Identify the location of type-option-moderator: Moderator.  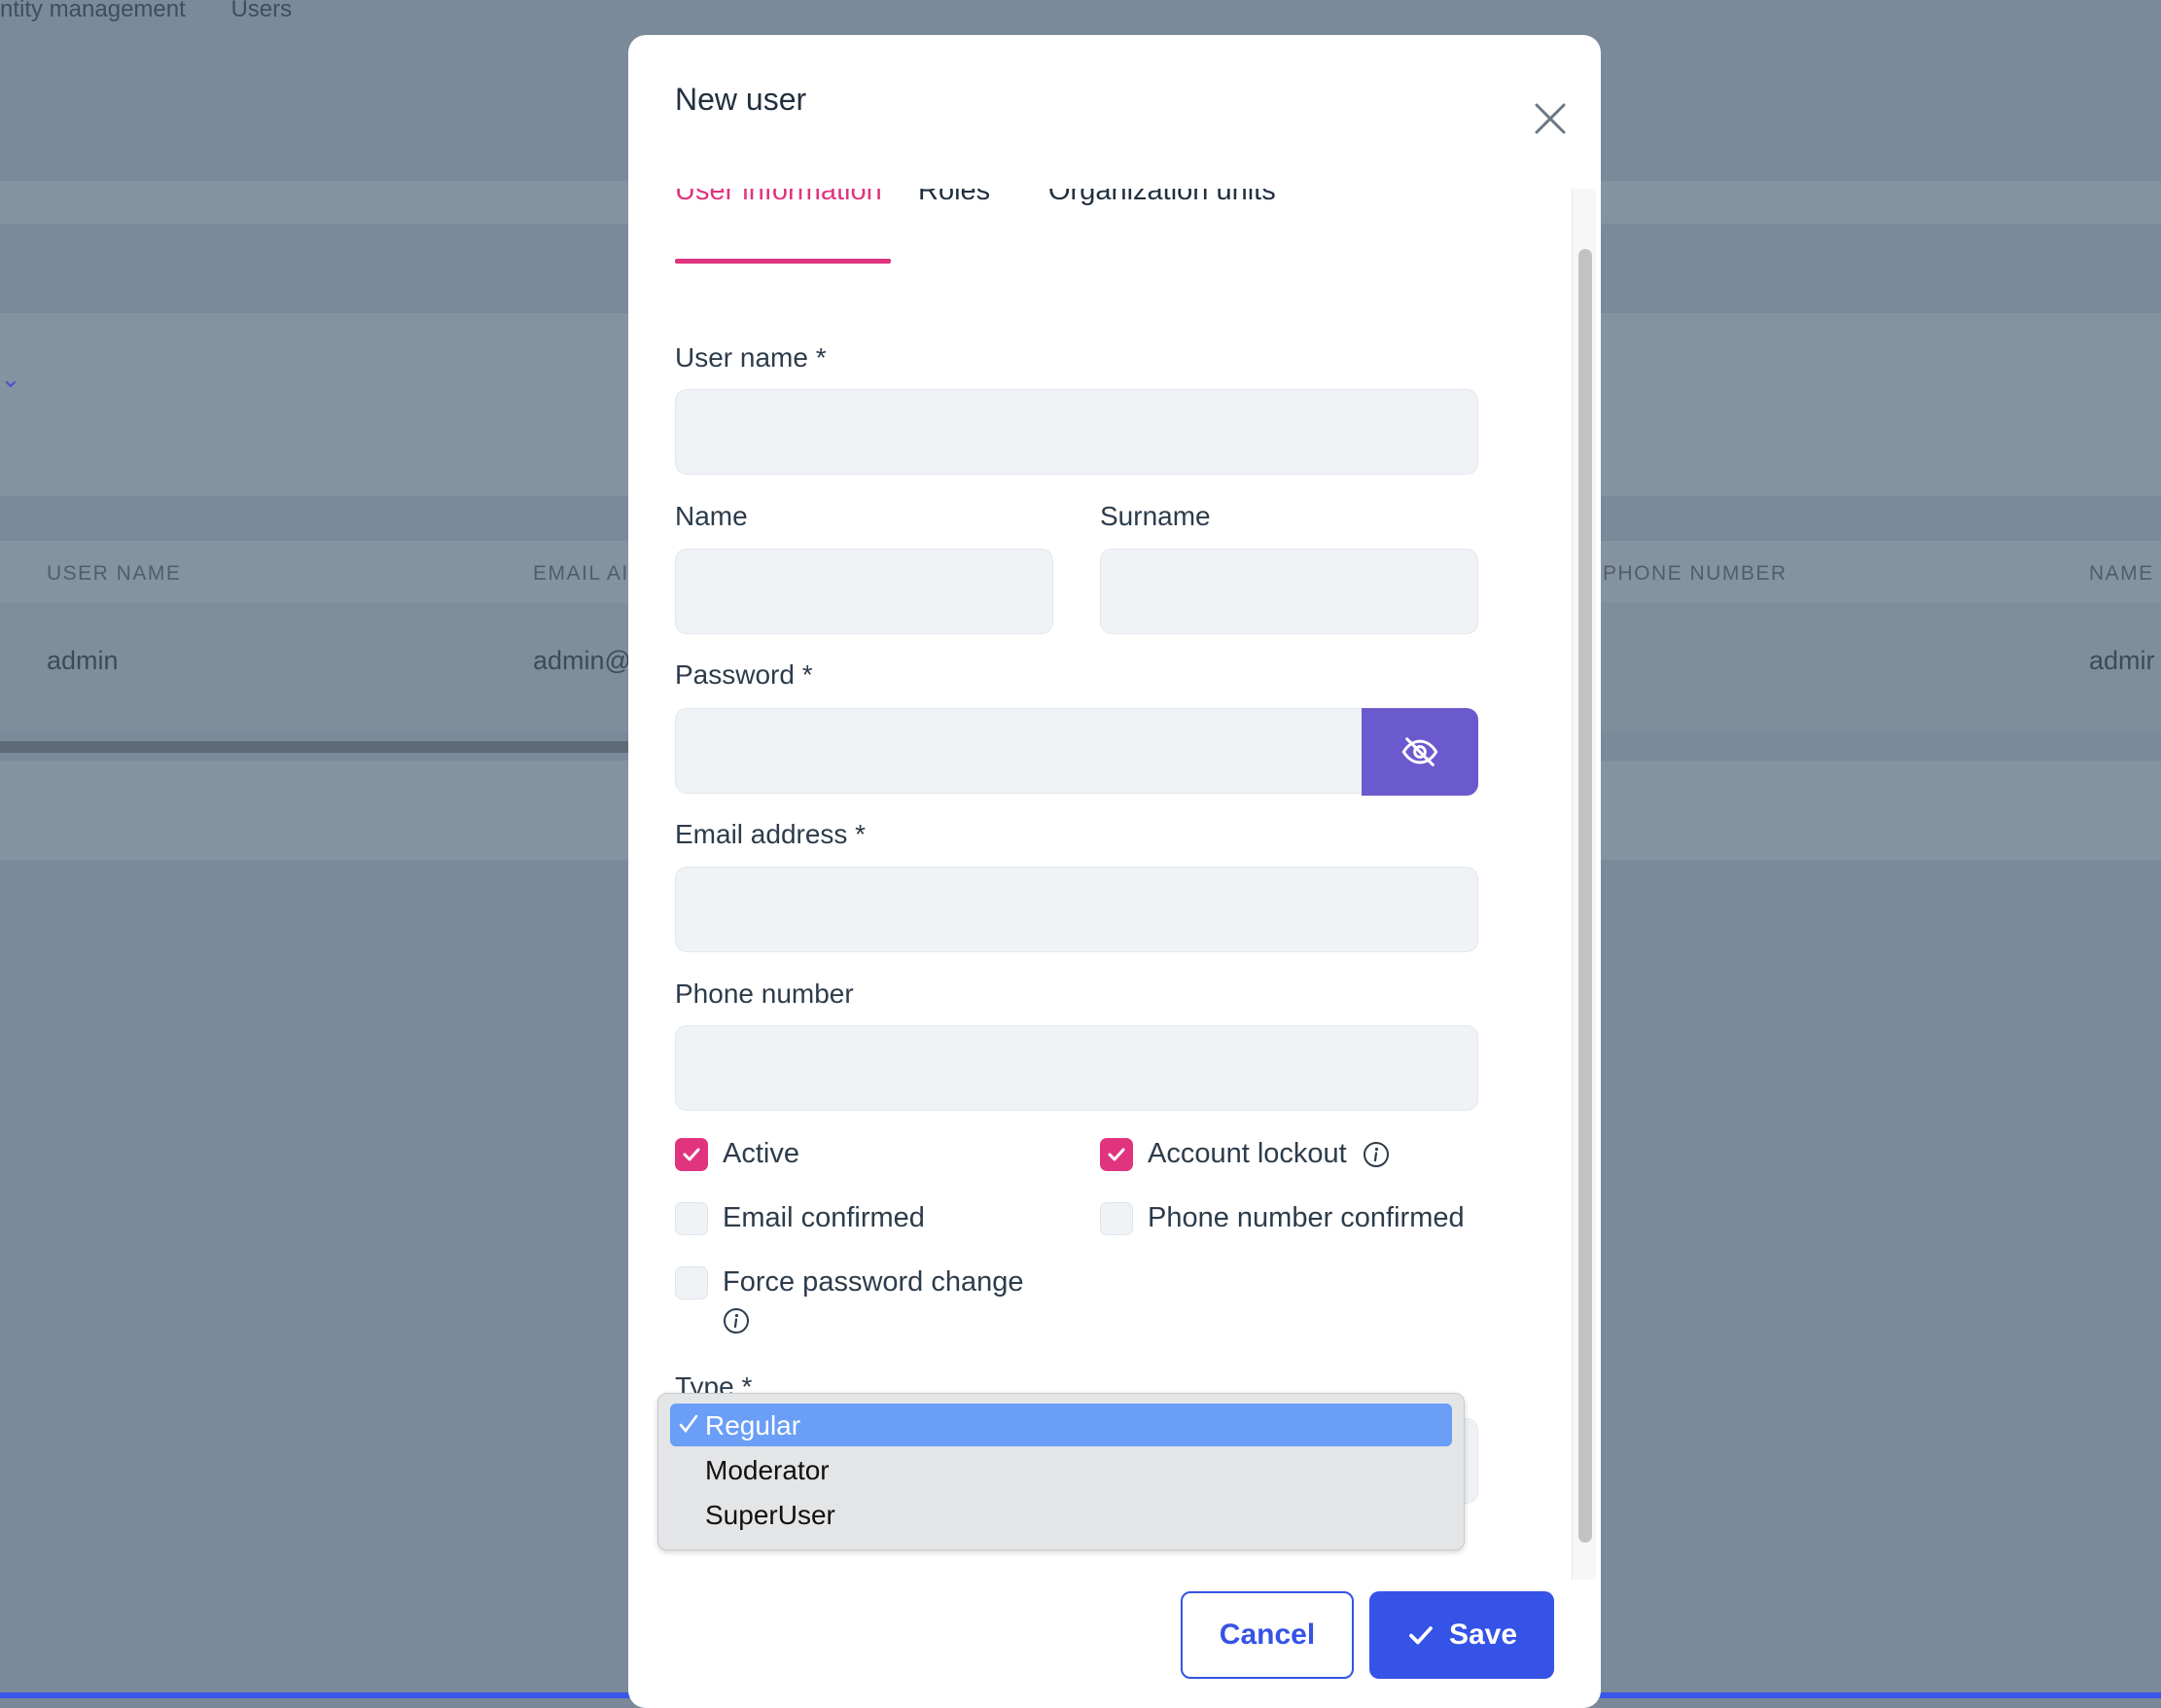
(1061, 1470).